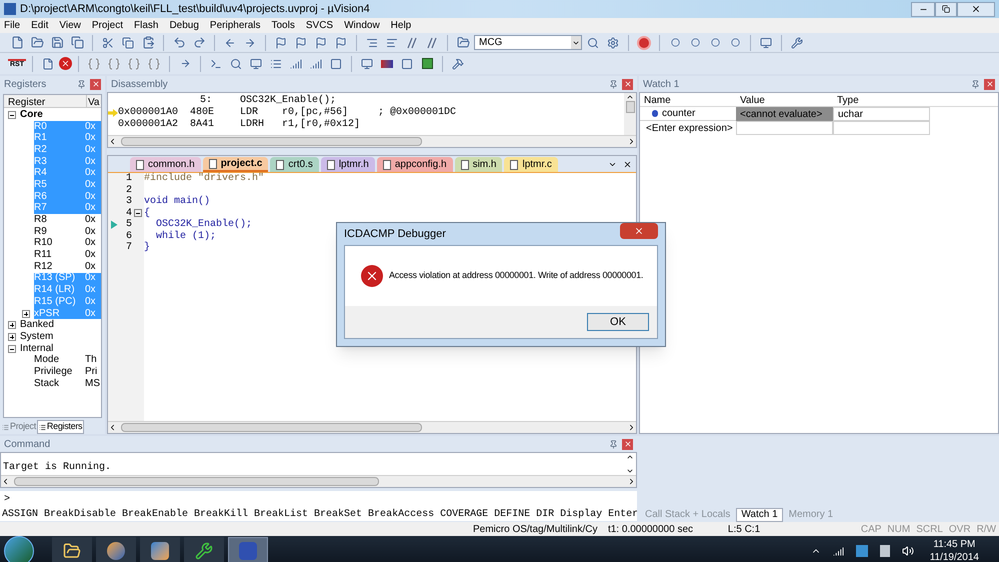 The image size is (999, 562). Describe the element at coordinates (19, 549) in the screenshot. I see `start-button` at that location.